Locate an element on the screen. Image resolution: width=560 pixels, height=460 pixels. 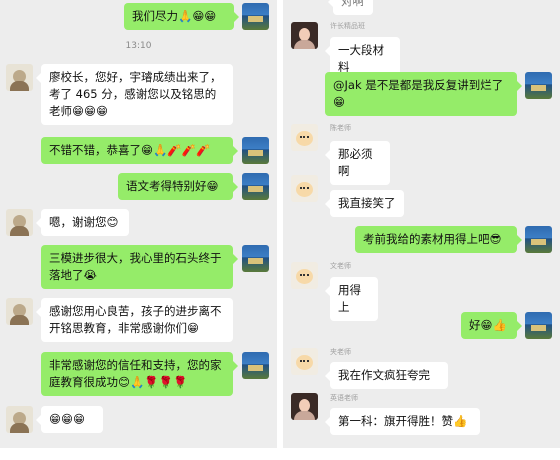
message-bubble-incoming: 感谢您用心良苦，孩子的进步离不开铭思教育，非常感谢你们😁 is located at coordinates (134, 320).